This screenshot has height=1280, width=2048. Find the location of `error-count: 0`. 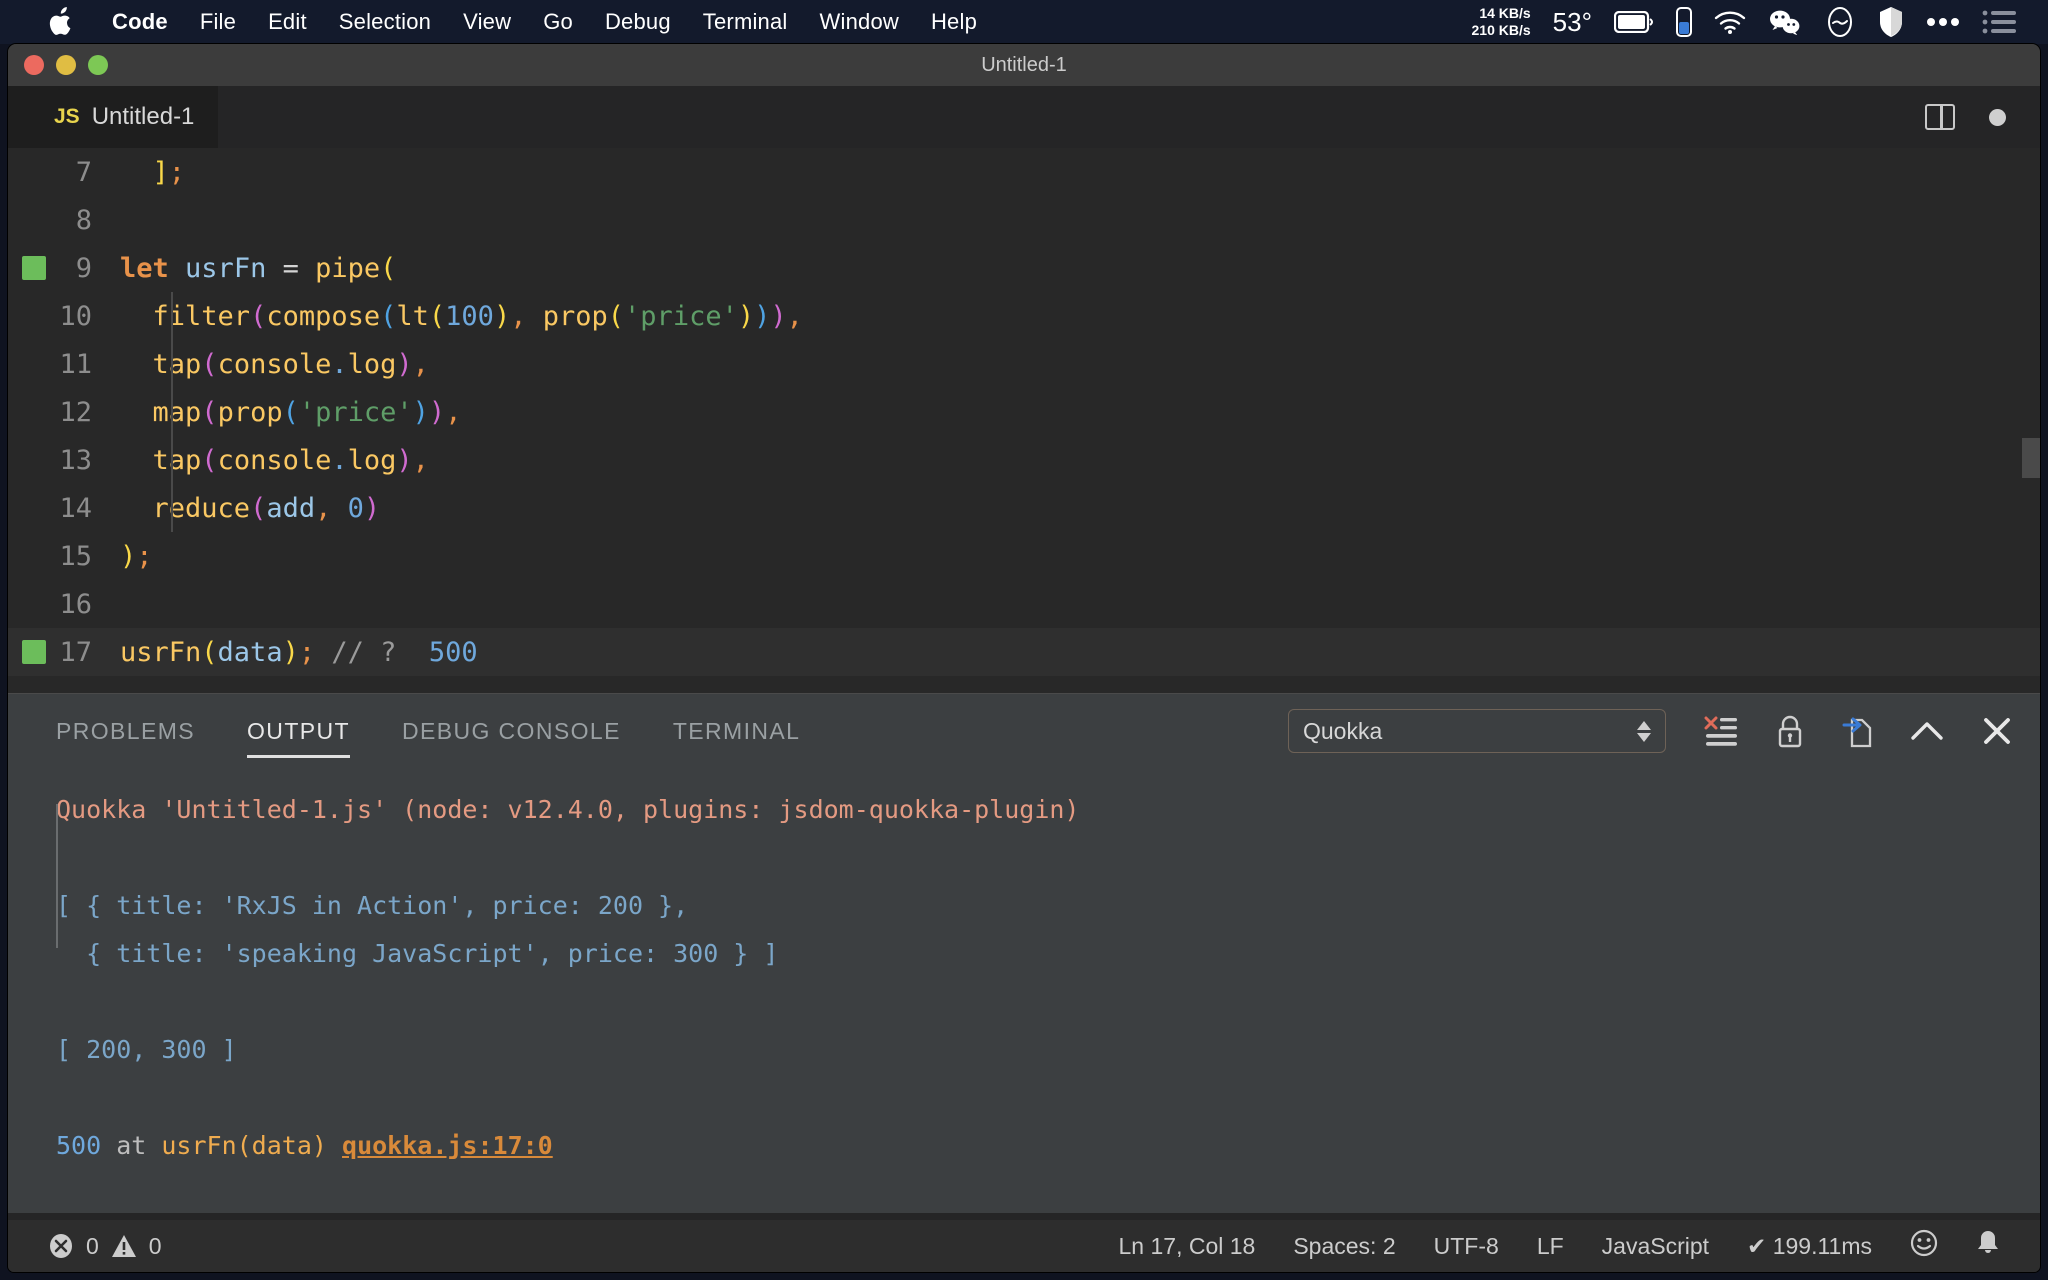

error-count: 0 is located at coordinates (92, 1246).